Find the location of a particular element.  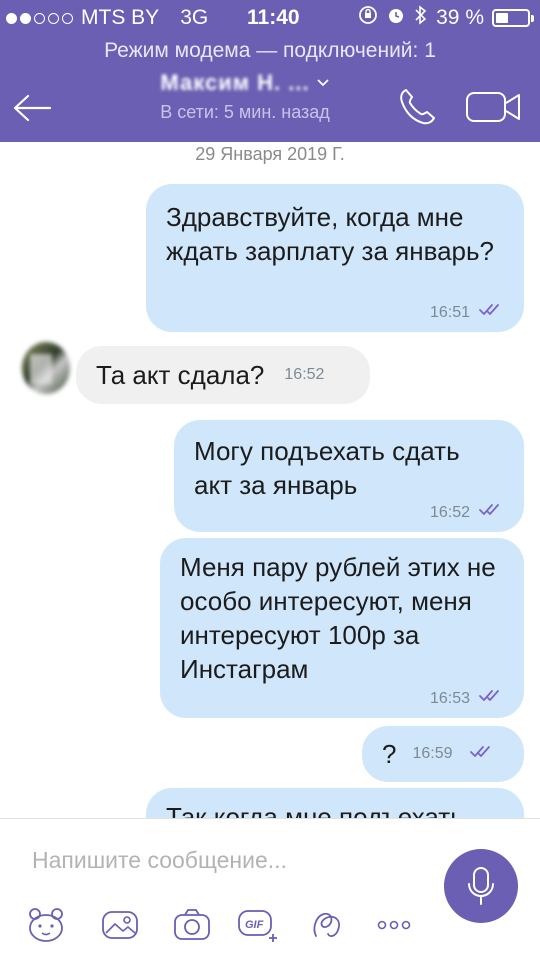

message-time: 16:59 is located at coordinates (432, 753).